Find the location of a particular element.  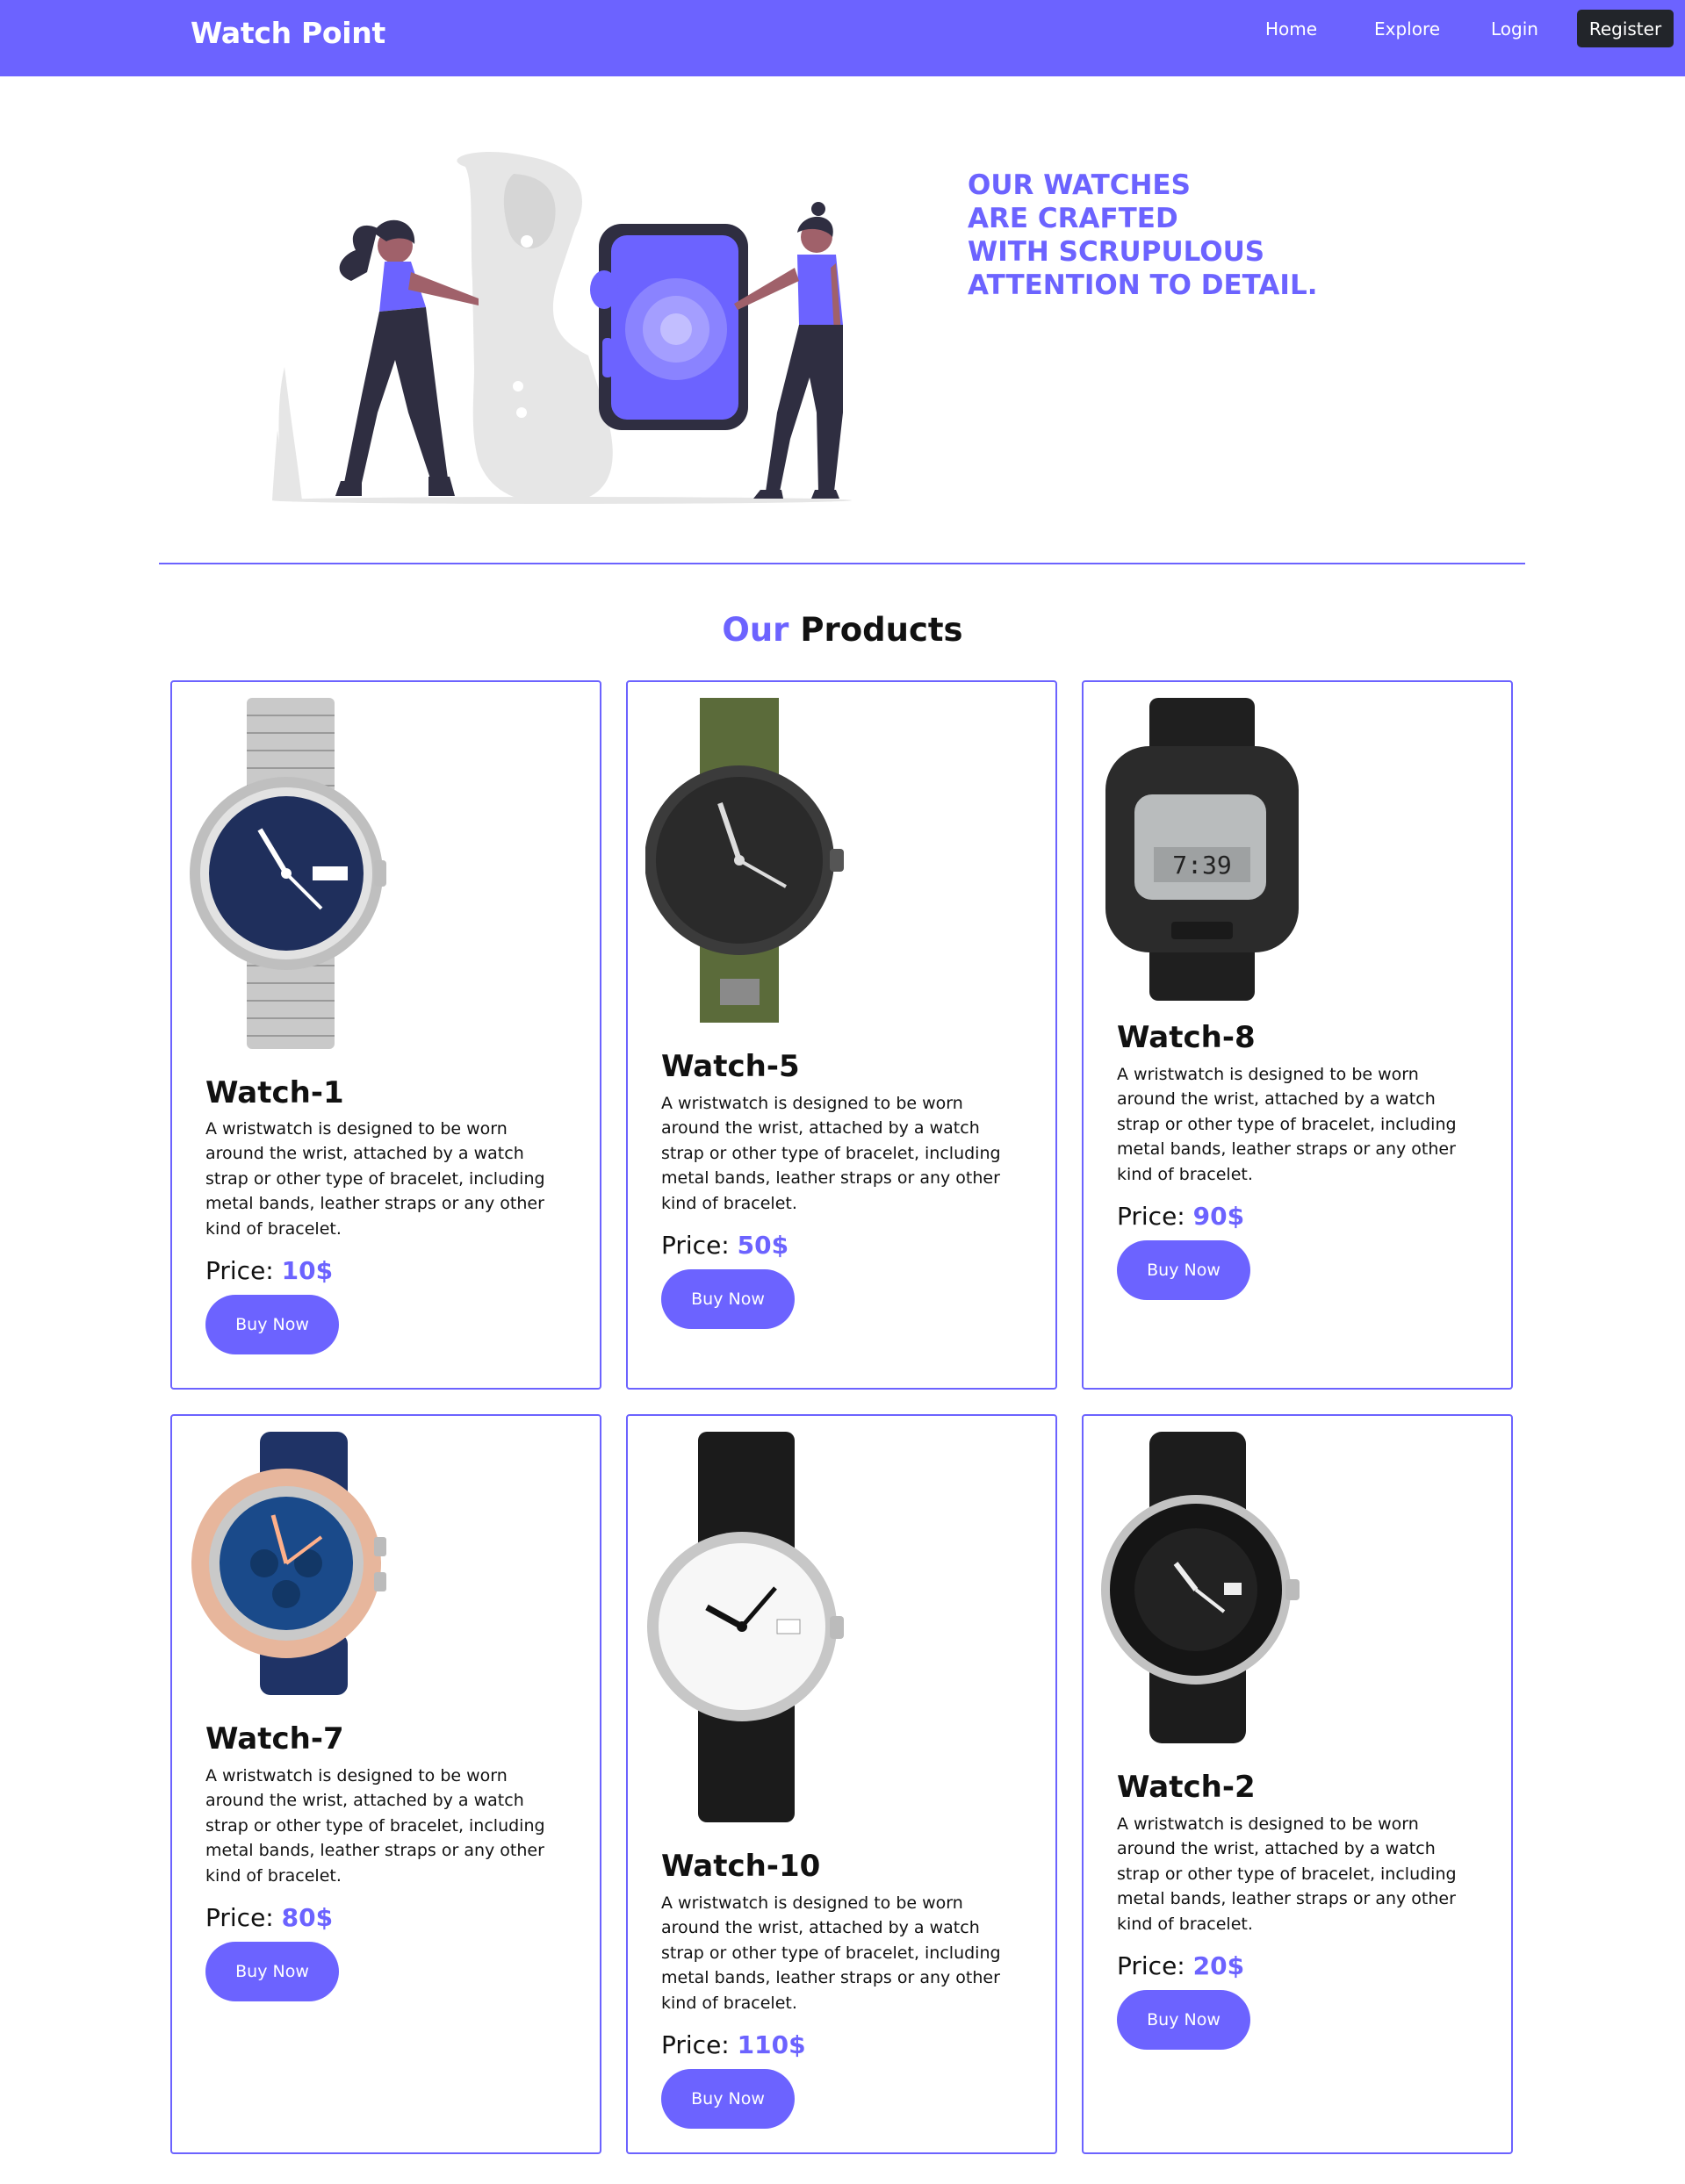

section-divider is located at coordinates (842, 563).